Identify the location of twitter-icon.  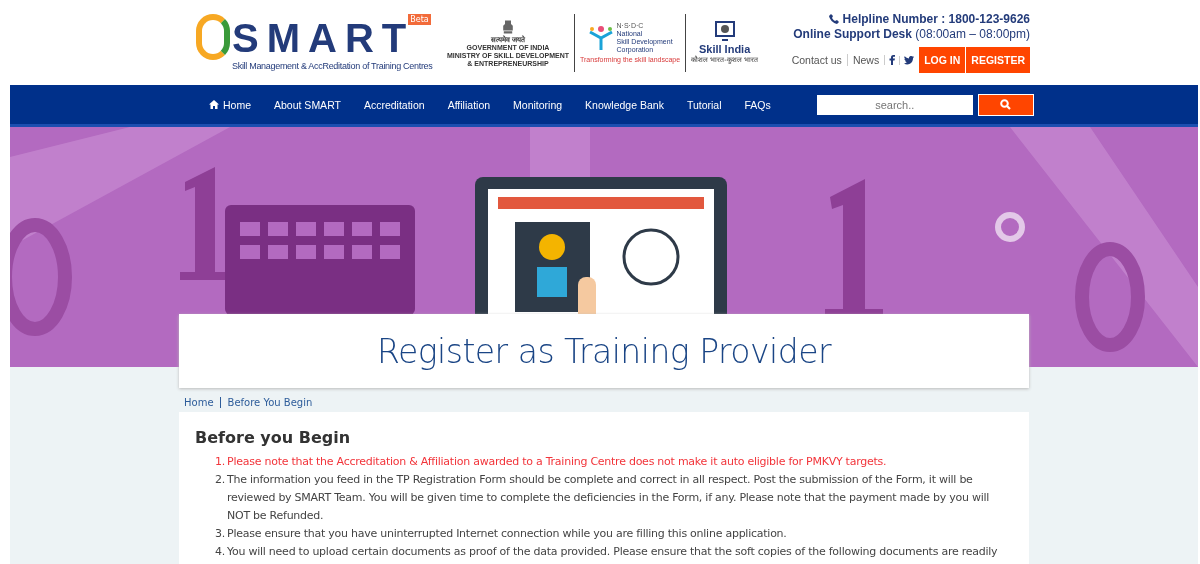
(909, 60).